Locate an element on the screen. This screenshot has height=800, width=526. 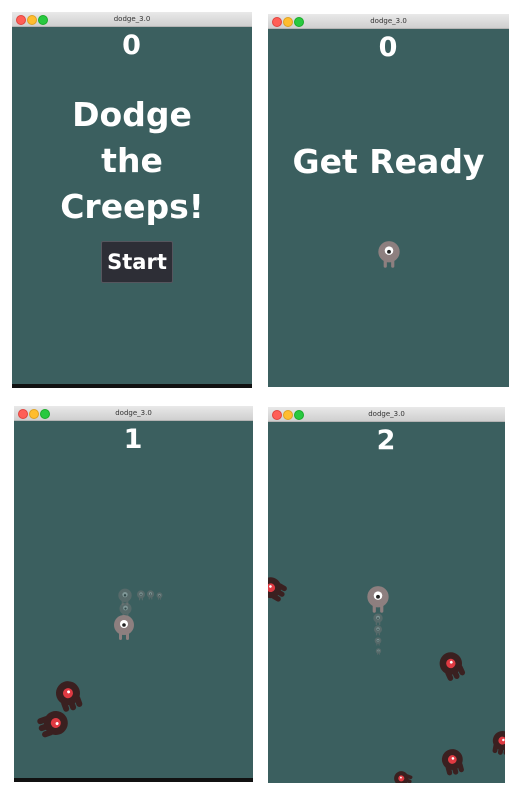
get-ready-message: Get Ready is located at coordinates (388, 161).